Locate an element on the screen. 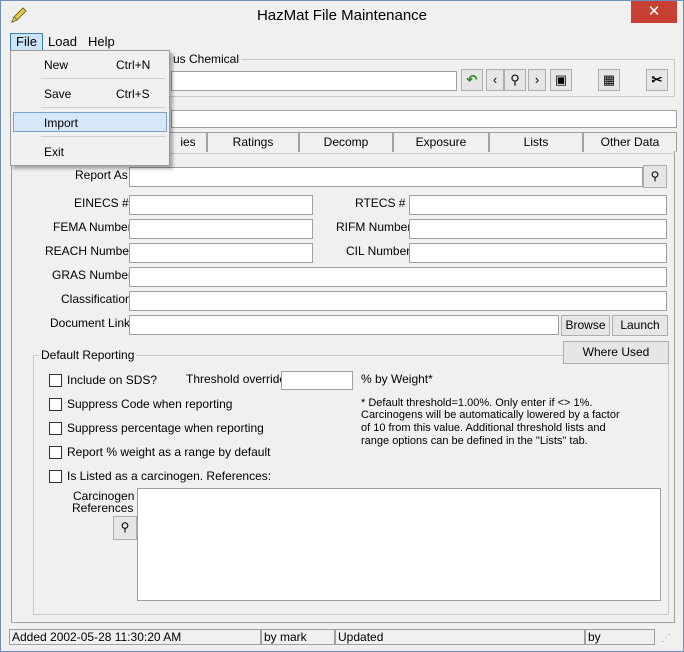 This screenshot has width=684, height=652. undo-icon: ↶ is located at coordinates (472, 80).